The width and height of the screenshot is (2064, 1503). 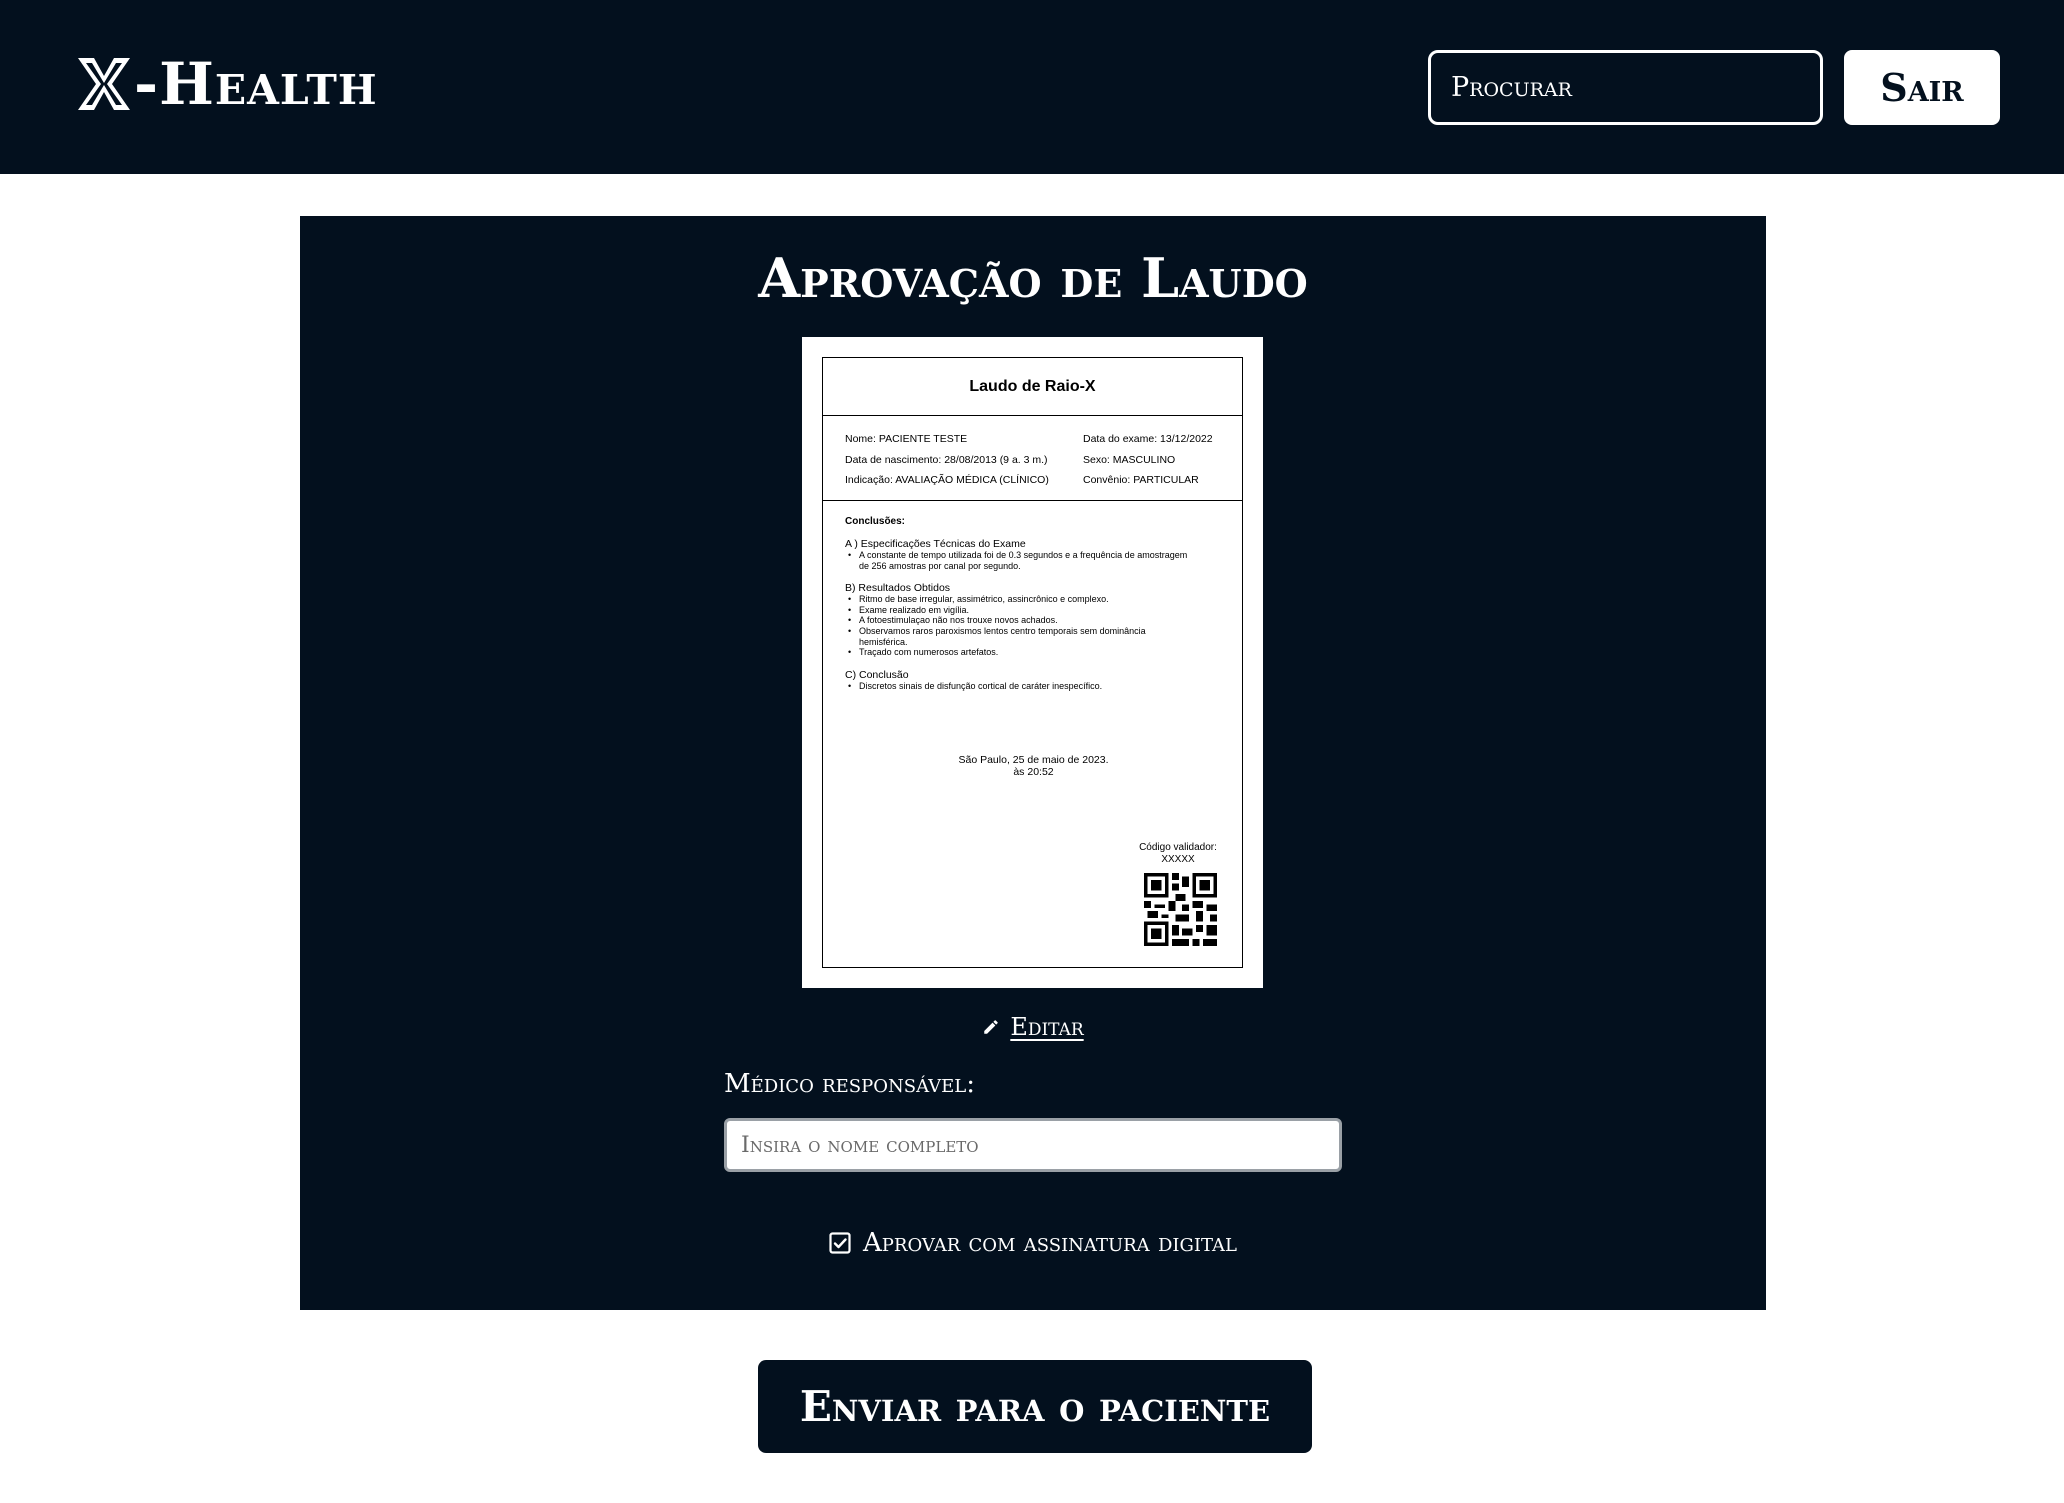 I want to click on send-to-patient-button: Enviar para o paciente, so click(x=1035, y=1406).